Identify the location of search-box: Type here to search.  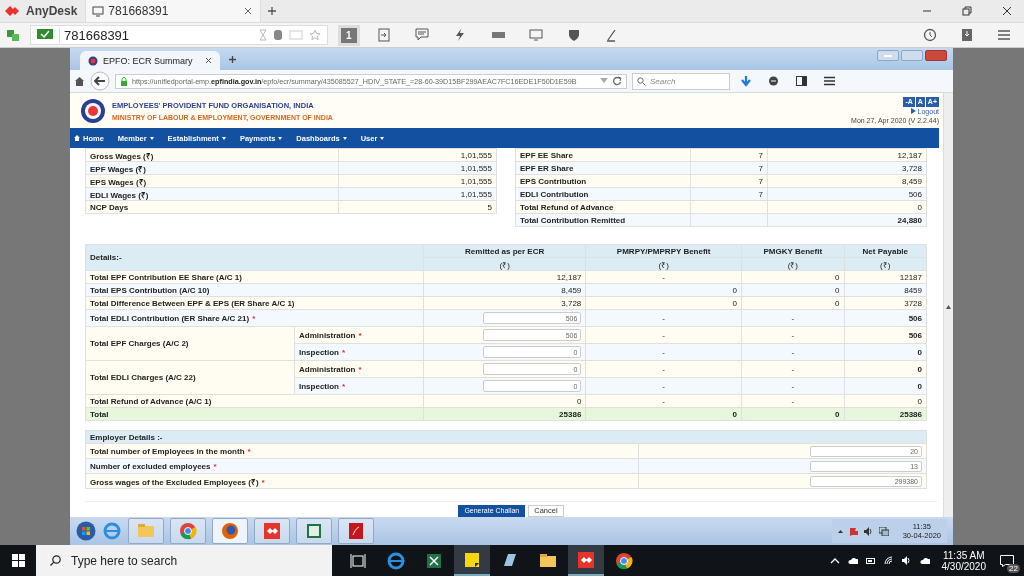
(184, 560).